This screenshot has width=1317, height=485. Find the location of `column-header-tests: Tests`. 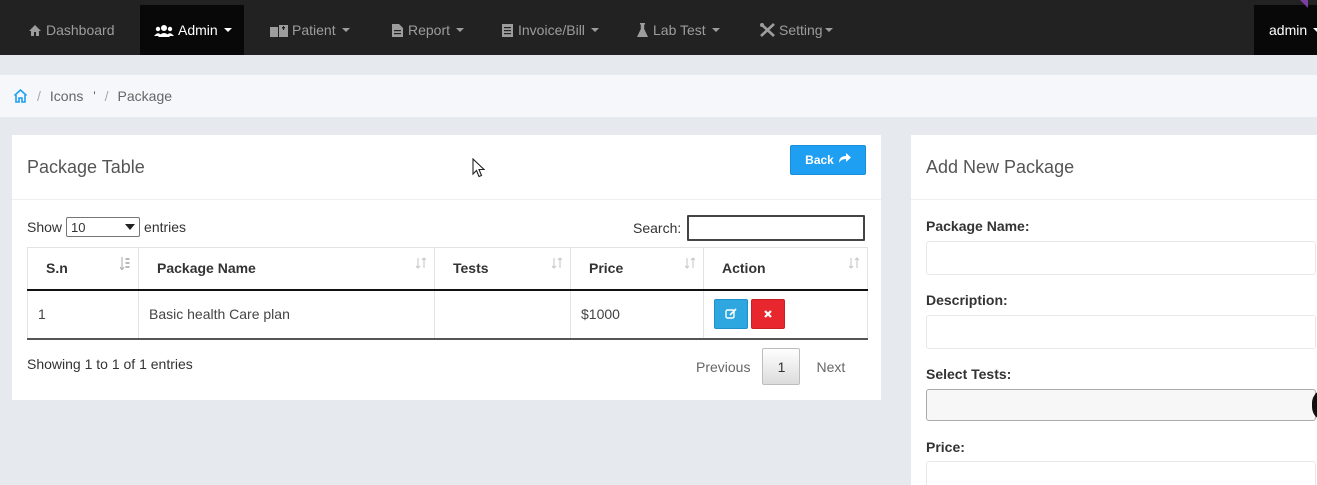

column-header-tests: Tests is located at coordinates (502, 269).